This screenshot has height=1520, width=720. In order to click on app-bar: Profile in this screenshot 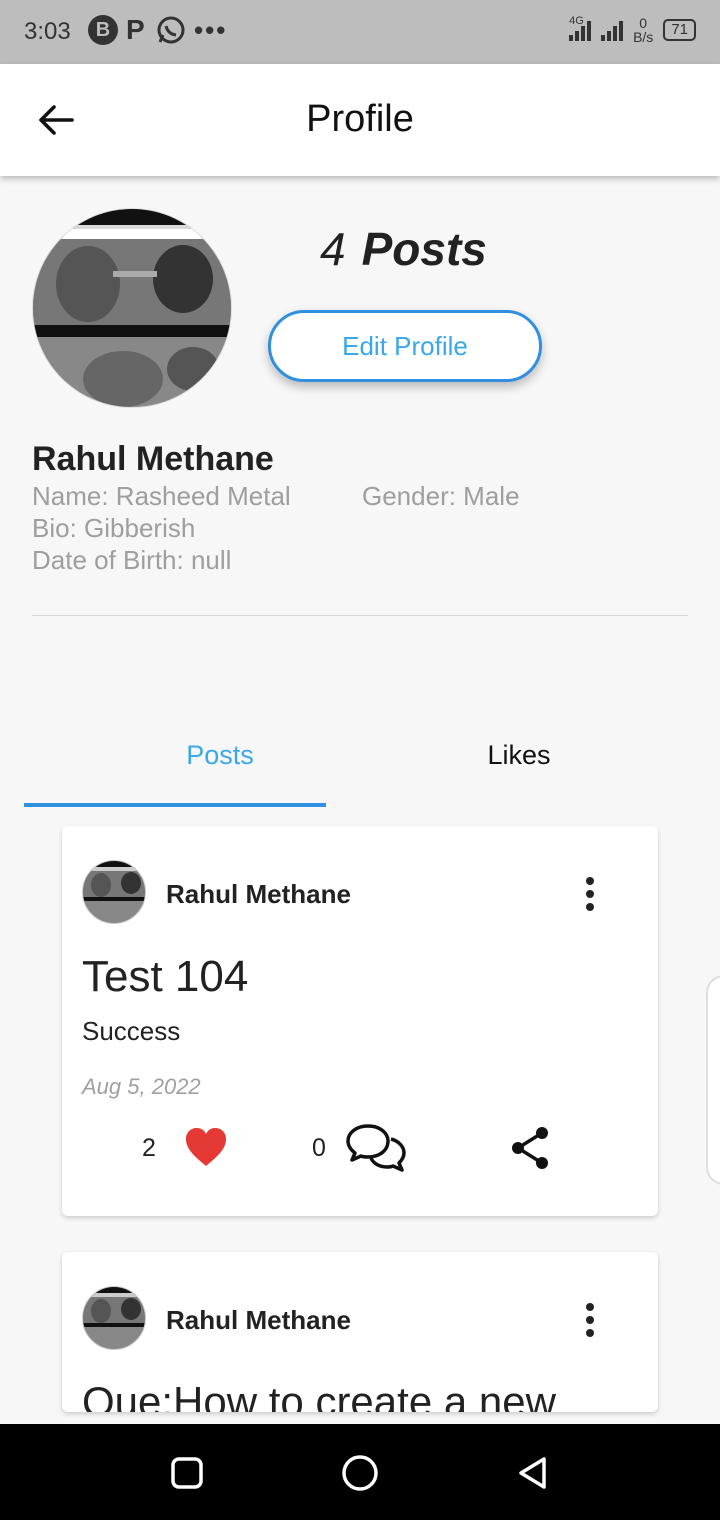, I will do `click(360, 120)`.